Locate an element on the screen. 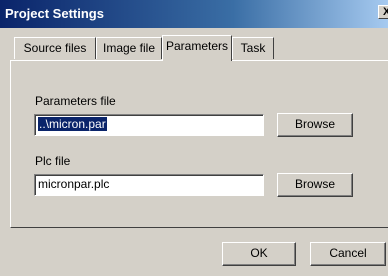 The width and height of the screenshot is (388, 276). parameters-browse-button: Browse is located at coordinates (315, 125).